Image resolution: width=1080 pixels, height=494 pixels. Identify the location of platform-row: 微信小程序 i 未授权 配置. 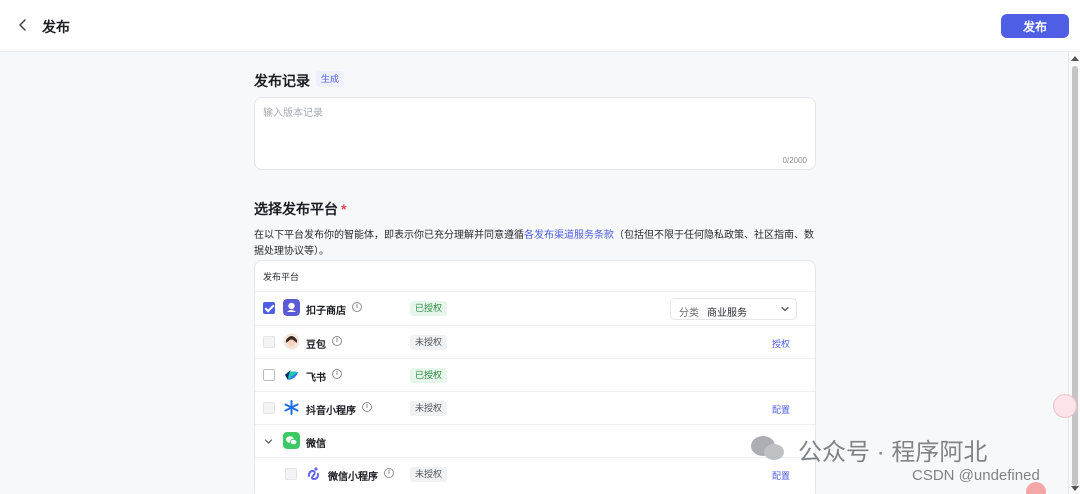
(535, 473).